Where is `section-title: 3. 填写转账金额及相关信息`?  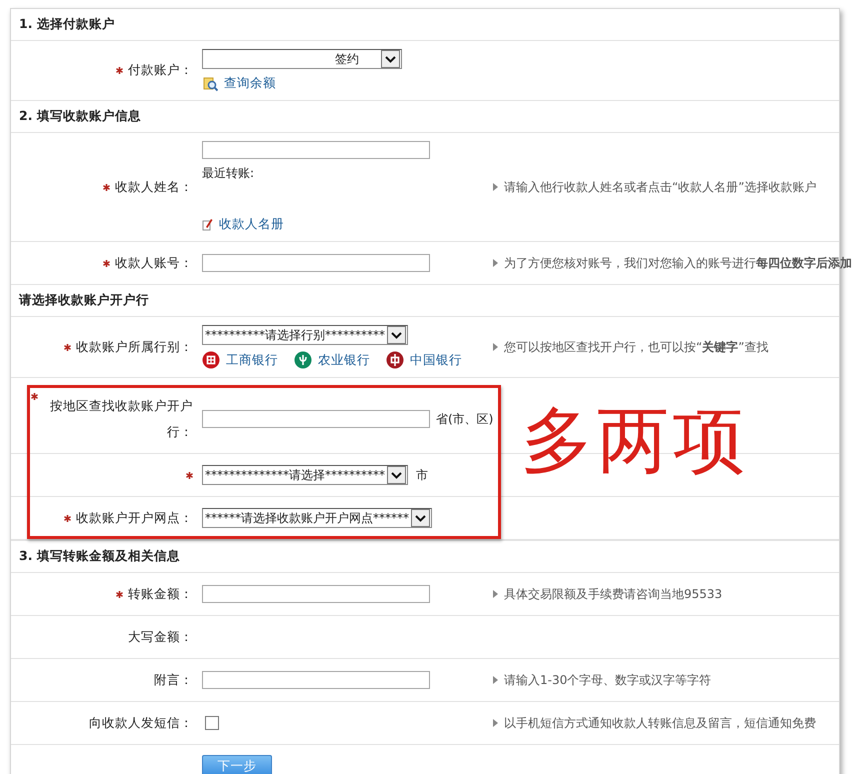 section-title: 3. 填写转账金额及相关信息 is located at coordinates (425, 557).